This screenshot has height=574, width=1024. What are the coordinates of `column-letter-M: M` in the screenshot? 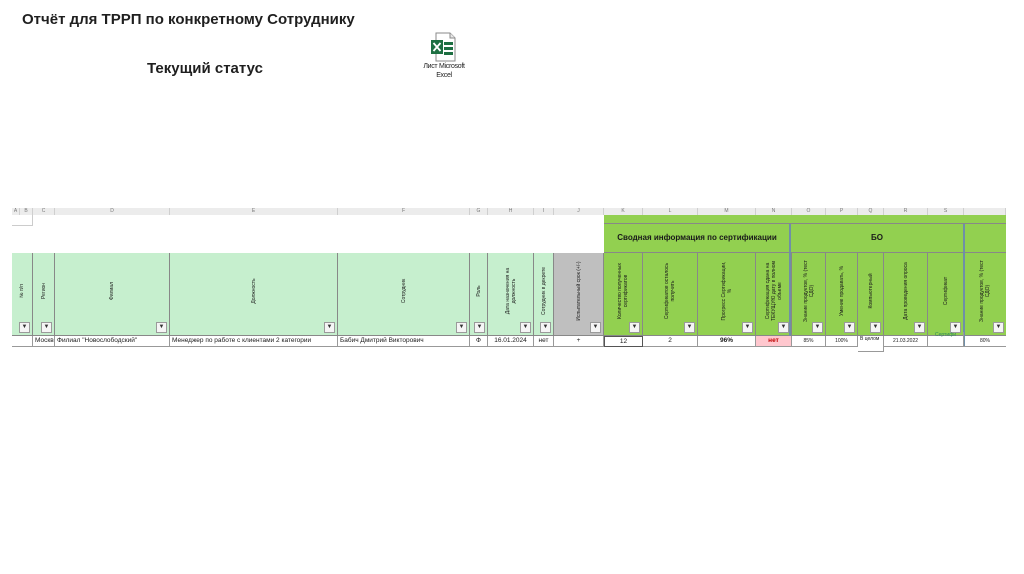 It's located at (727, 211).